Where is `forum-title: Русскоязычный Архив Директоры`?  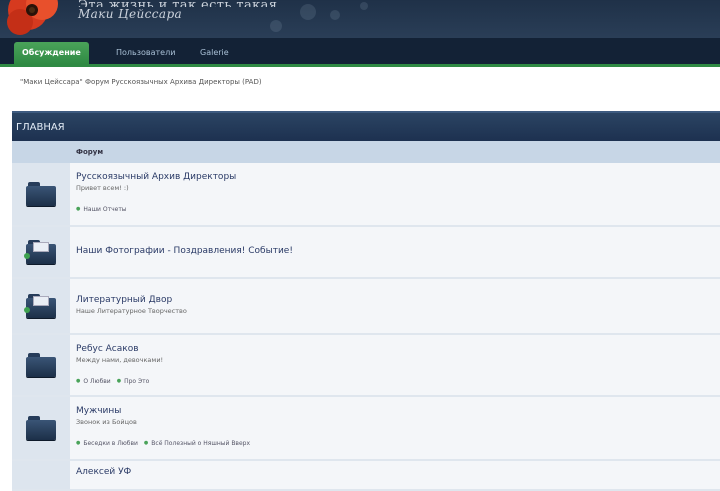 forum-title: Русскоязычный Архив Директоры is located at coordinates (398, 177).